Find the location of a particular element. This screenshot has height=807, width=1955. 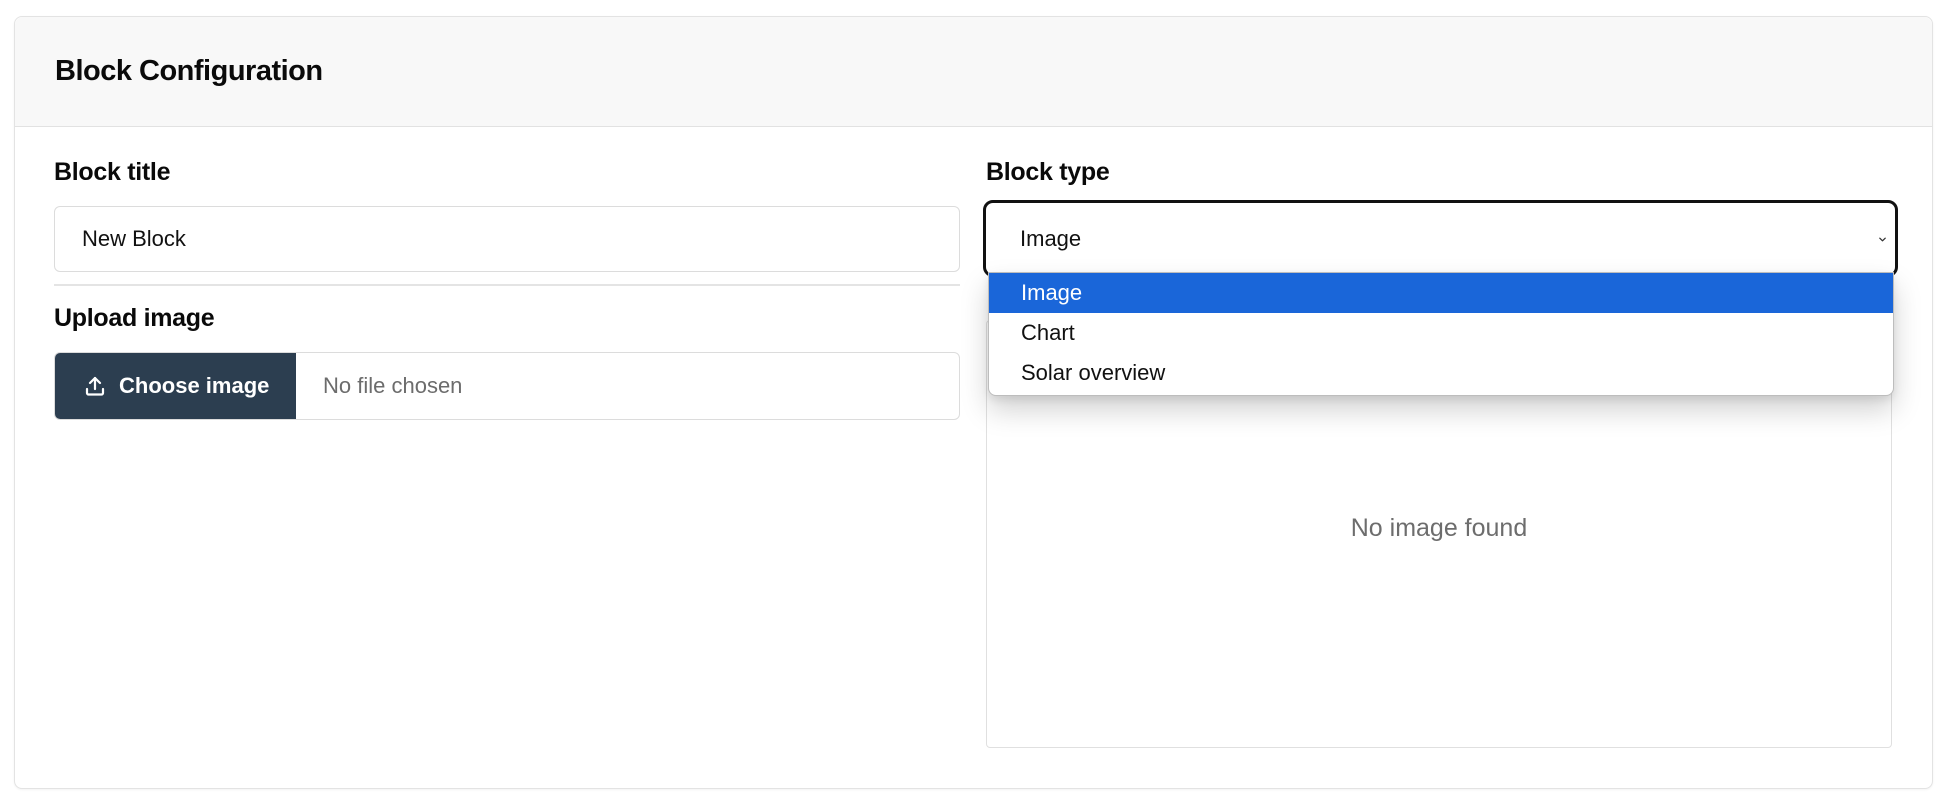

section-divider is located at coordinates (507, 285).